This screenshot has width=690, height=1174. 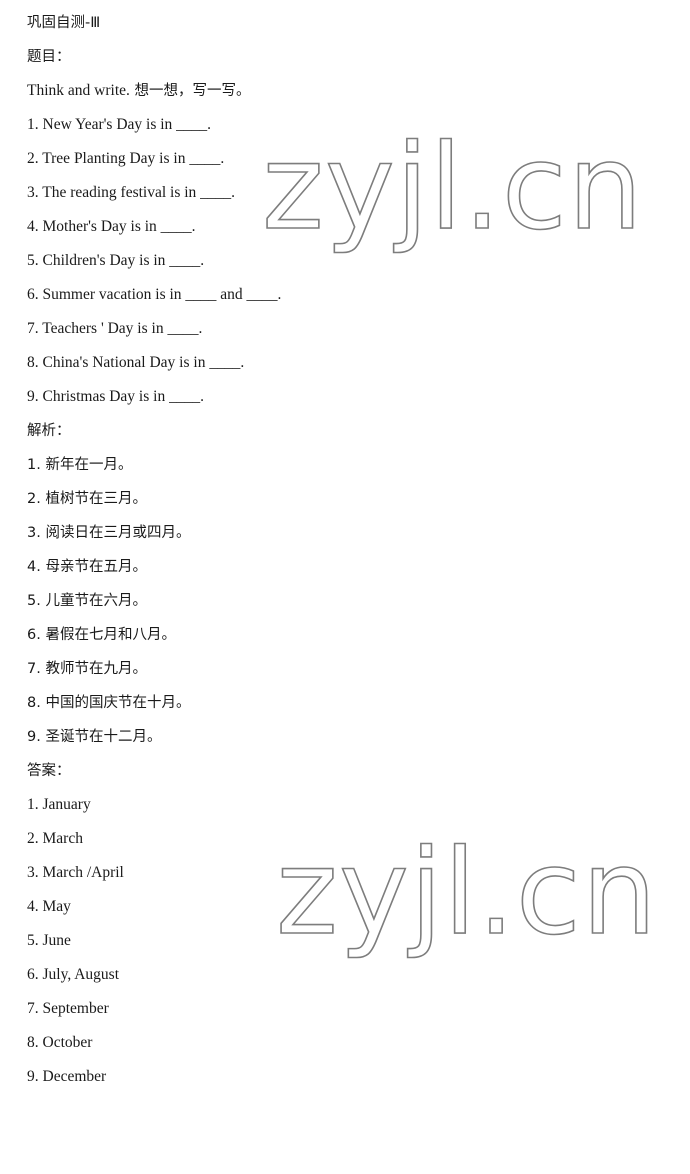 What do you see at coordinates (68, 1008) in the screenshot?
I see `answer-item: 7. September` at bounding box center [68, 1008].